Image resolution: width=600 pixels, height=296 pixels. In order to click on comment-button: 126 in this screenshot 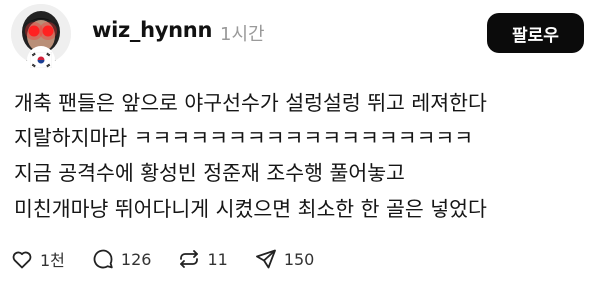, I will do `click(121, 259)`.